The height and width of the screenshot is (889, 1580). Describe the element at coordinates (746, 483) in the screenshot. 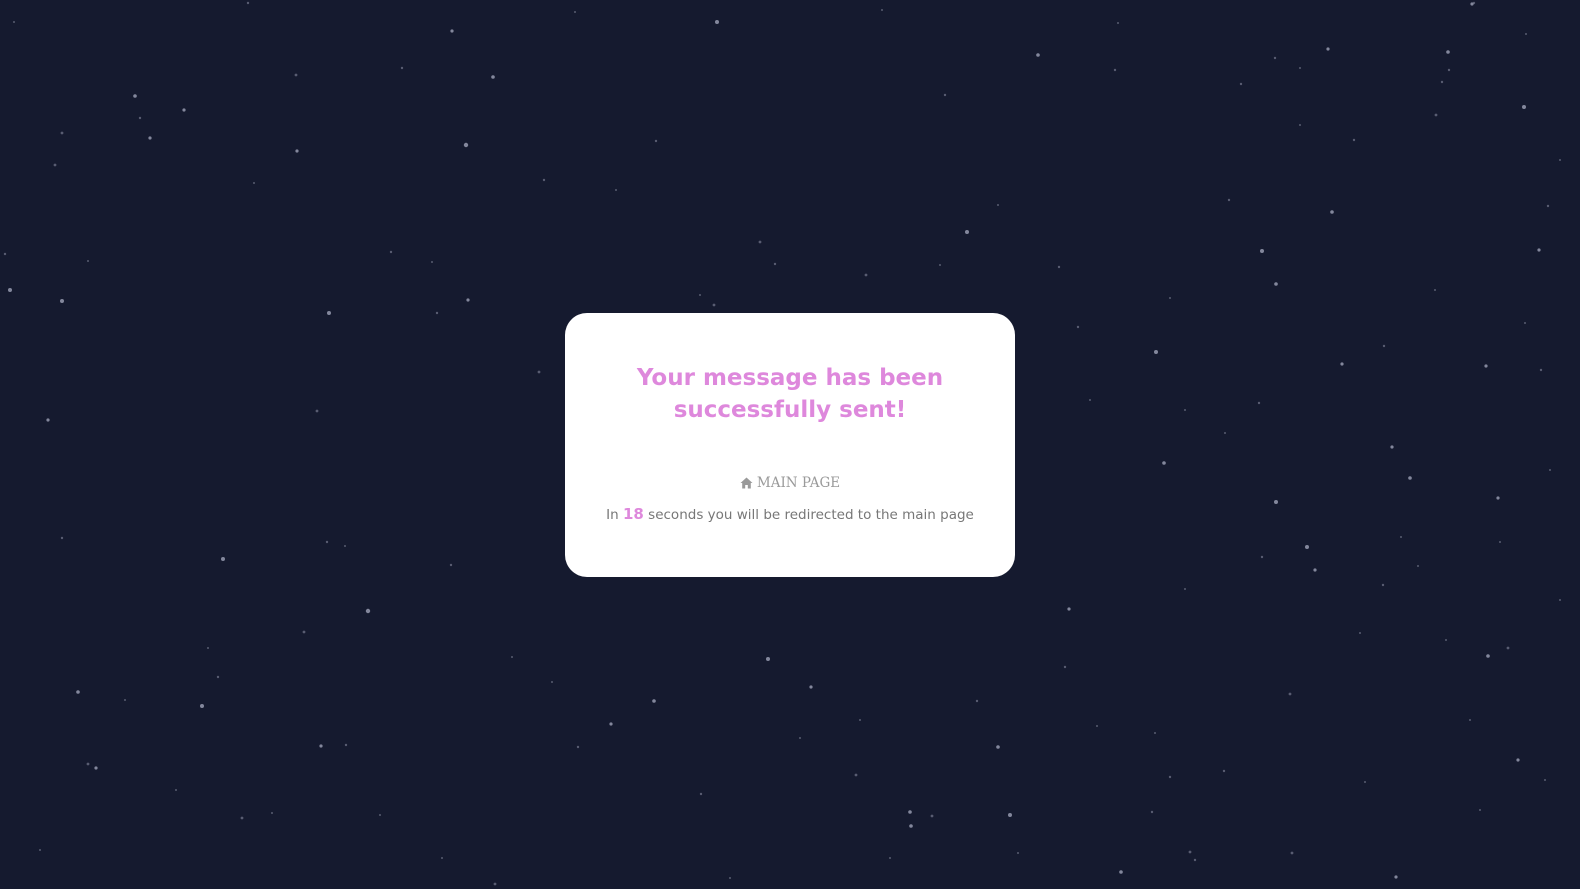

I see `home-icon` at that location.